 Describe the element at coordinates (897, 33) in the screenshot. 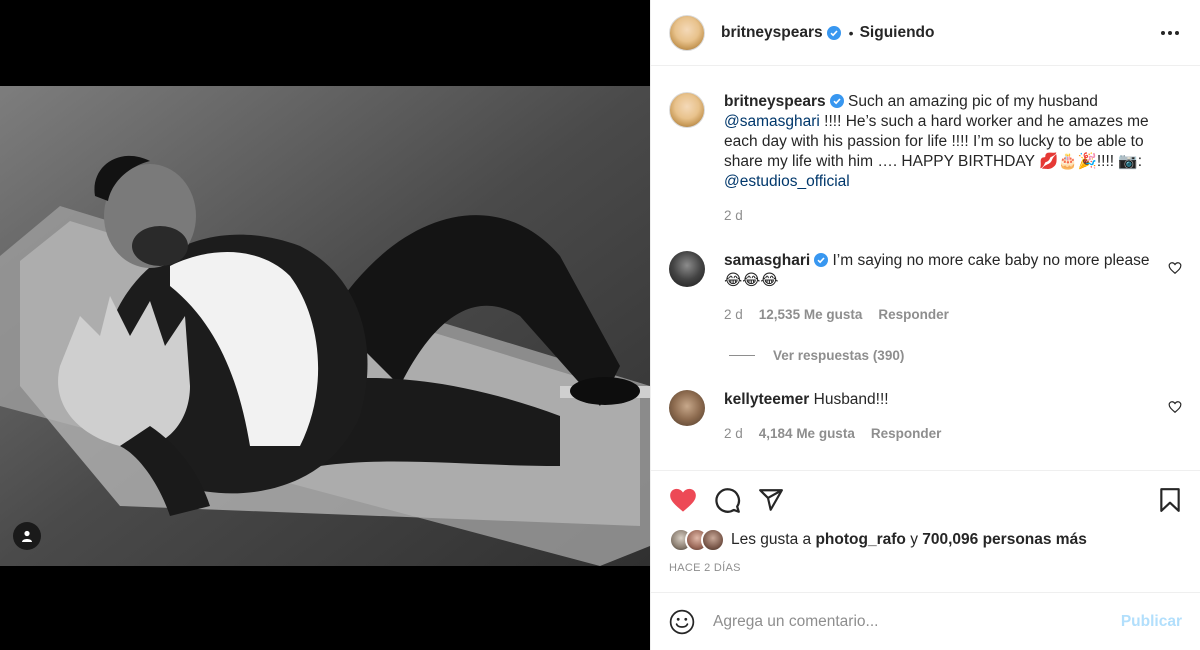

I see `following-button: Siguiendo` at that location.